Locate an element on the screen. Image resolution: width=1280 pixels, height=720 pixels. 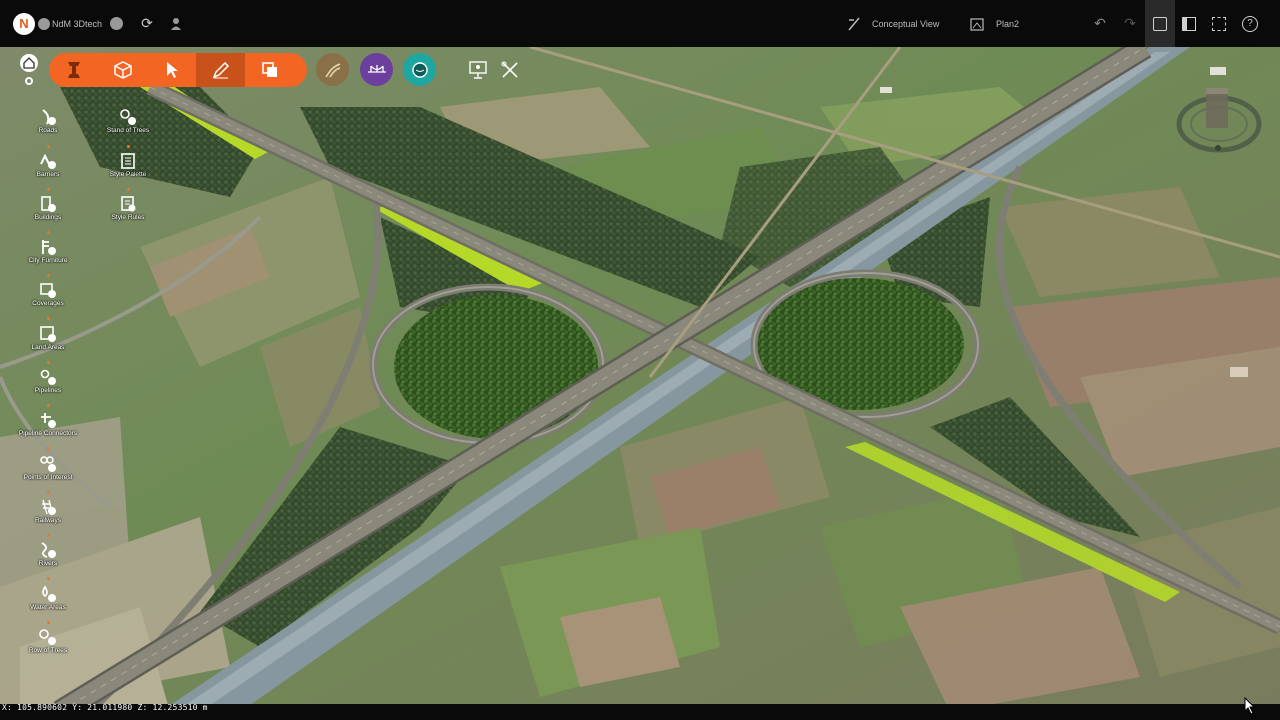
project-name: NdM 3Dtech is located at coordinates (77, 23).